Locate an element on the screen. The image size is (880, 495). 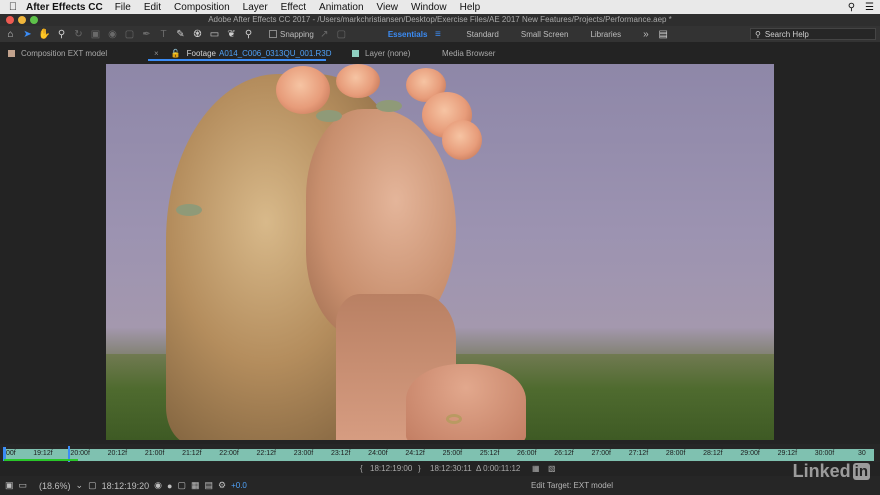
footage-subject-hand is located at coordinates (466, 402).